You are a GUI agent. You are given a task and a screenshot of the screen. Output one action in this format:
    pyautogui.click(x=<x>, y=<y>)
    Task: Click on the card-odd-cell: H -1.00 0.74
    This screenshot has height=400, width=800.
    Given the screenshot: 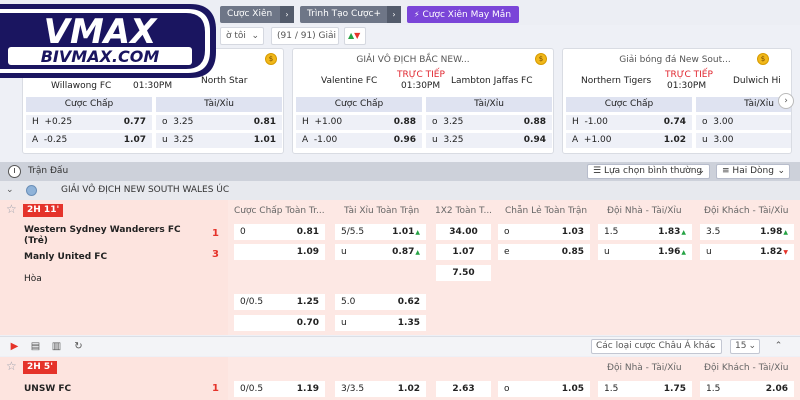 What is the action you would take?
    pyautogui.click(x=629, y=122)
    